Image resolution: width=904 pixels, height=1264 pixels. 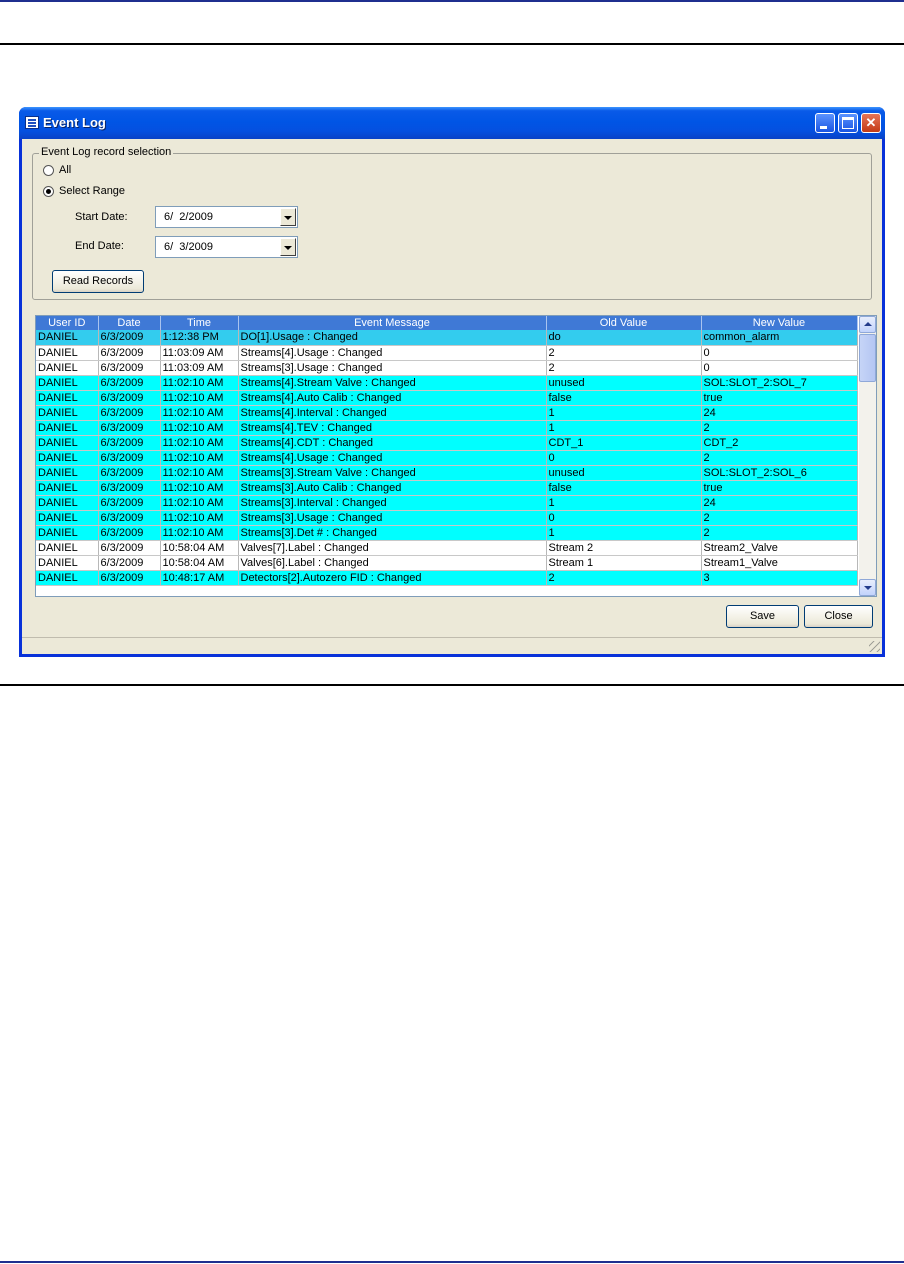 What do you see at coordinates (392, 533) in the screenshot?
I see `table-cell: Streams[3].Det # : Changed` at bounding box center [392, 533].